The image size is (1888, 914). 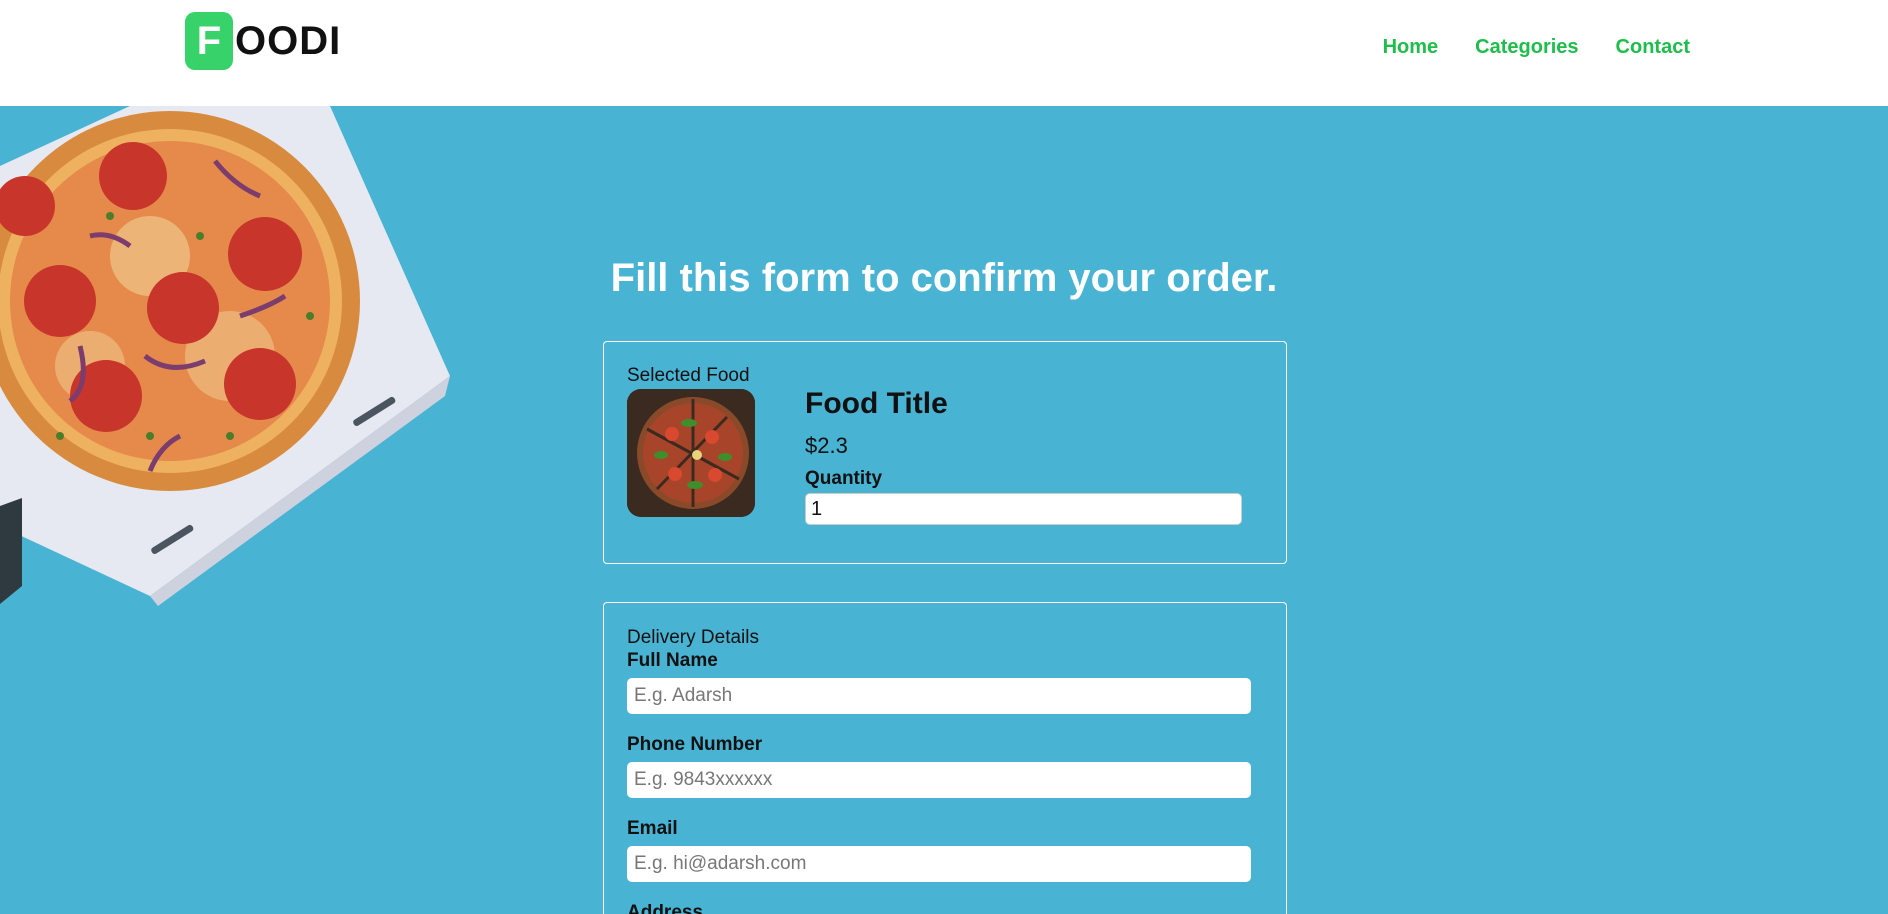 What do you see at coordinates (1023, 509) in the screenshot?
I see `quantity-input: 1` at bounding box center [1023, 509].